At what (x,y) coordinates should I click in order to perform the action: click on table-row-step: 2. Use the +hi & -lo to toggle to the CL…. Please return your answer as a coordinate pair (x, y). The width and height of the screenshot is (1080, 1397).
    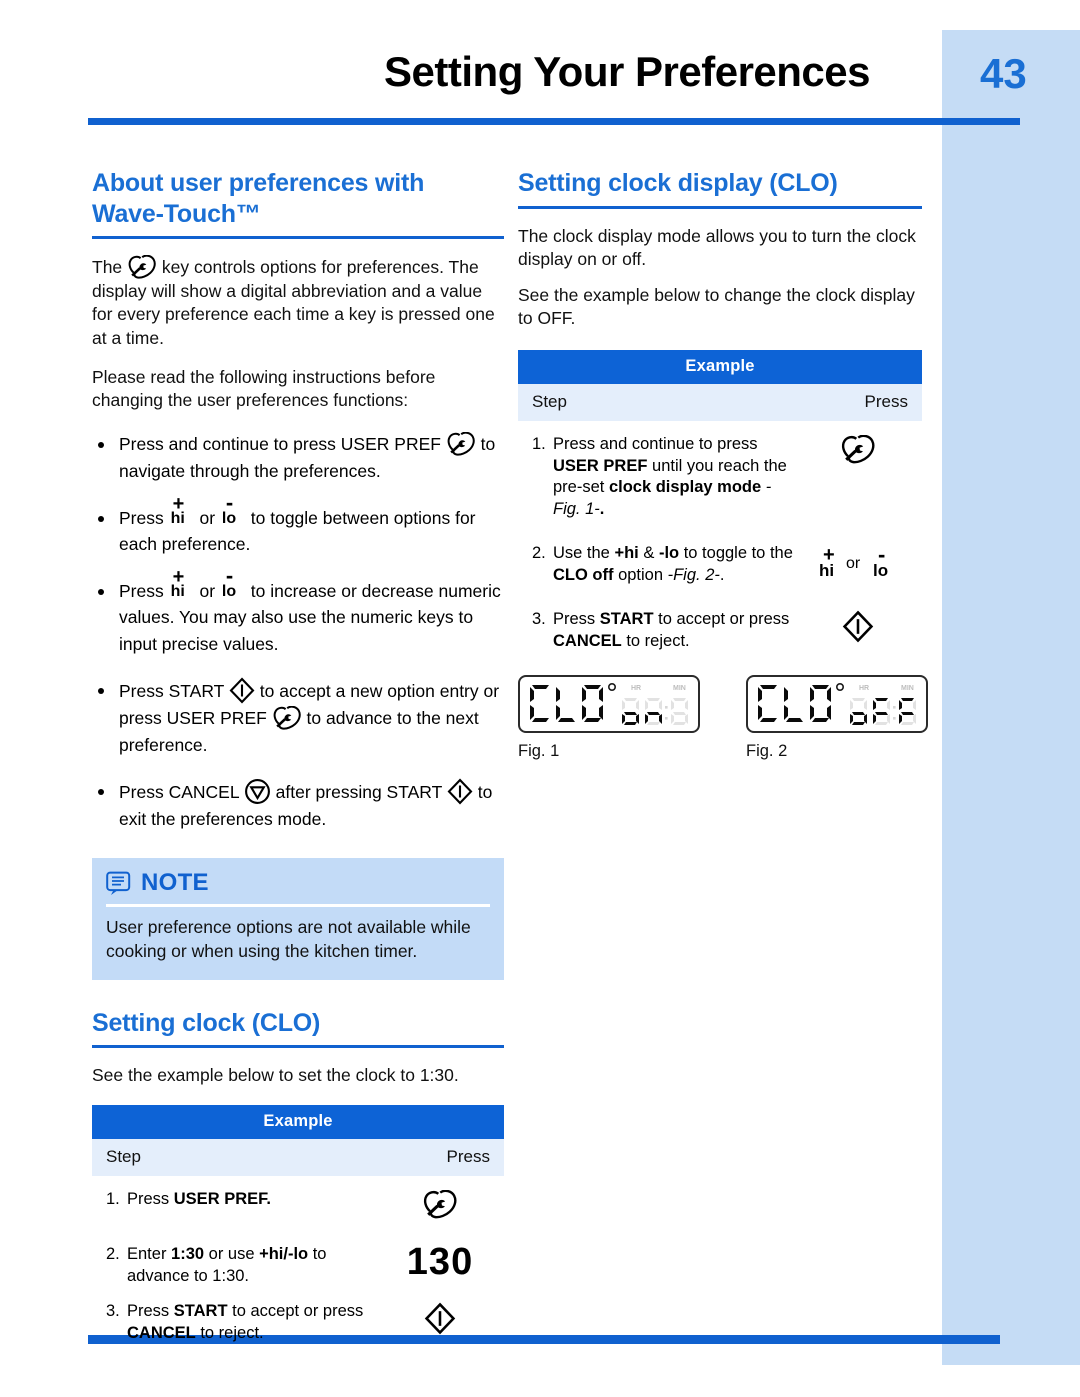
    Looking at the image, I should click on (656, 565).